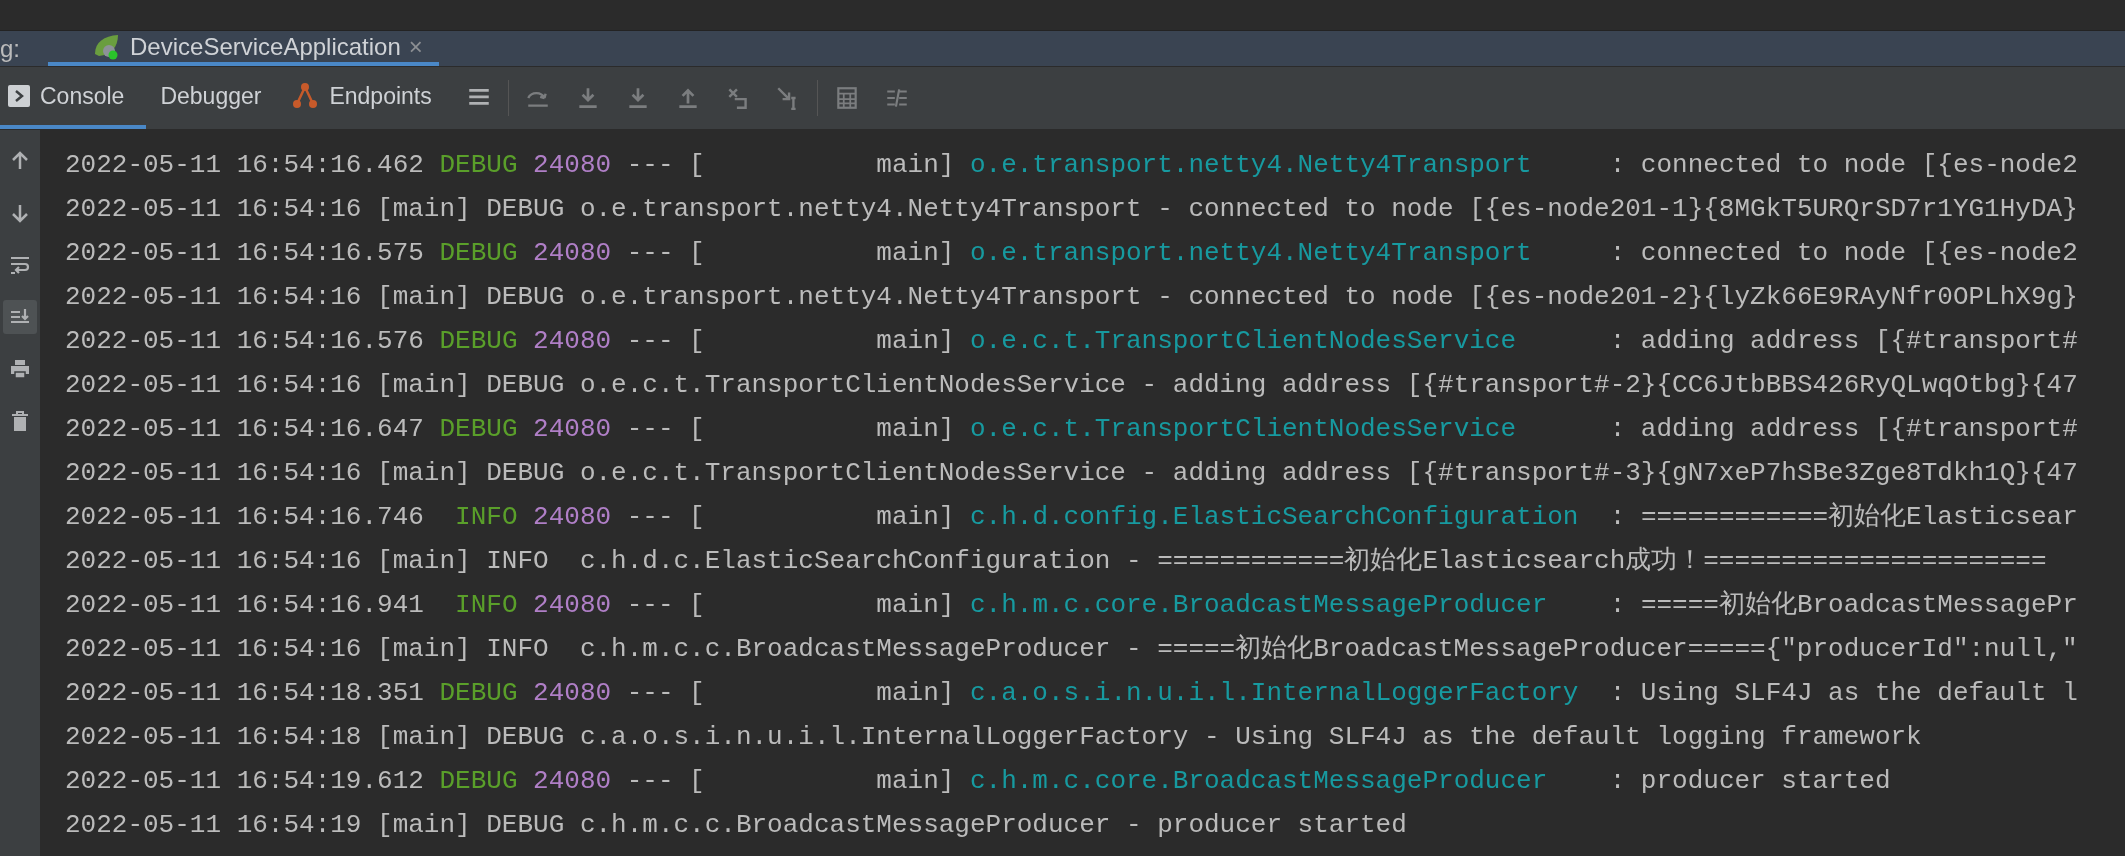 The height and width of the screenshot is (856, 2125). What do you see at coordinates (1071, 209) in the screenshot?
I see `log-text: 2022-05-11 16:54:16 [main] DEBUG o.e.transport.netty4.Netty4Transport - connected to node [{es-node201-1}{8MGkT5URQrSD7r1YG1HyDA}` at bounding box center [1071, 209].